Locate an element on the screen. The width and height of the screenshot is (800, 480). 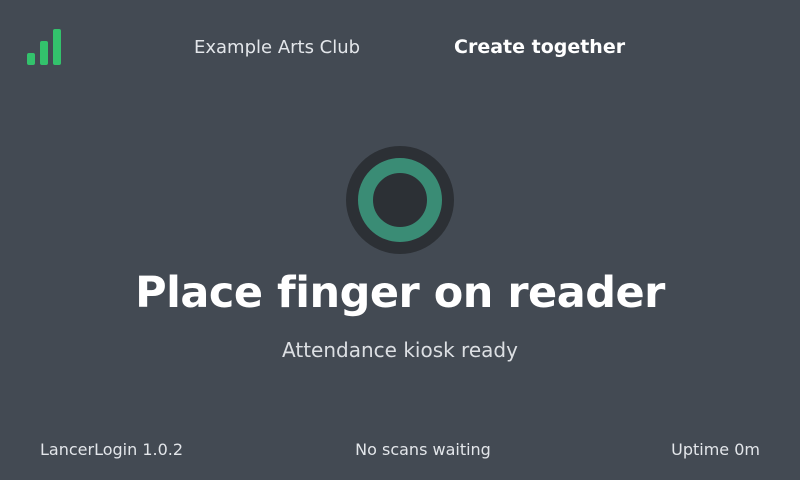
status-subline: Attendance kiosk ready is located at coordinates (400, 350).